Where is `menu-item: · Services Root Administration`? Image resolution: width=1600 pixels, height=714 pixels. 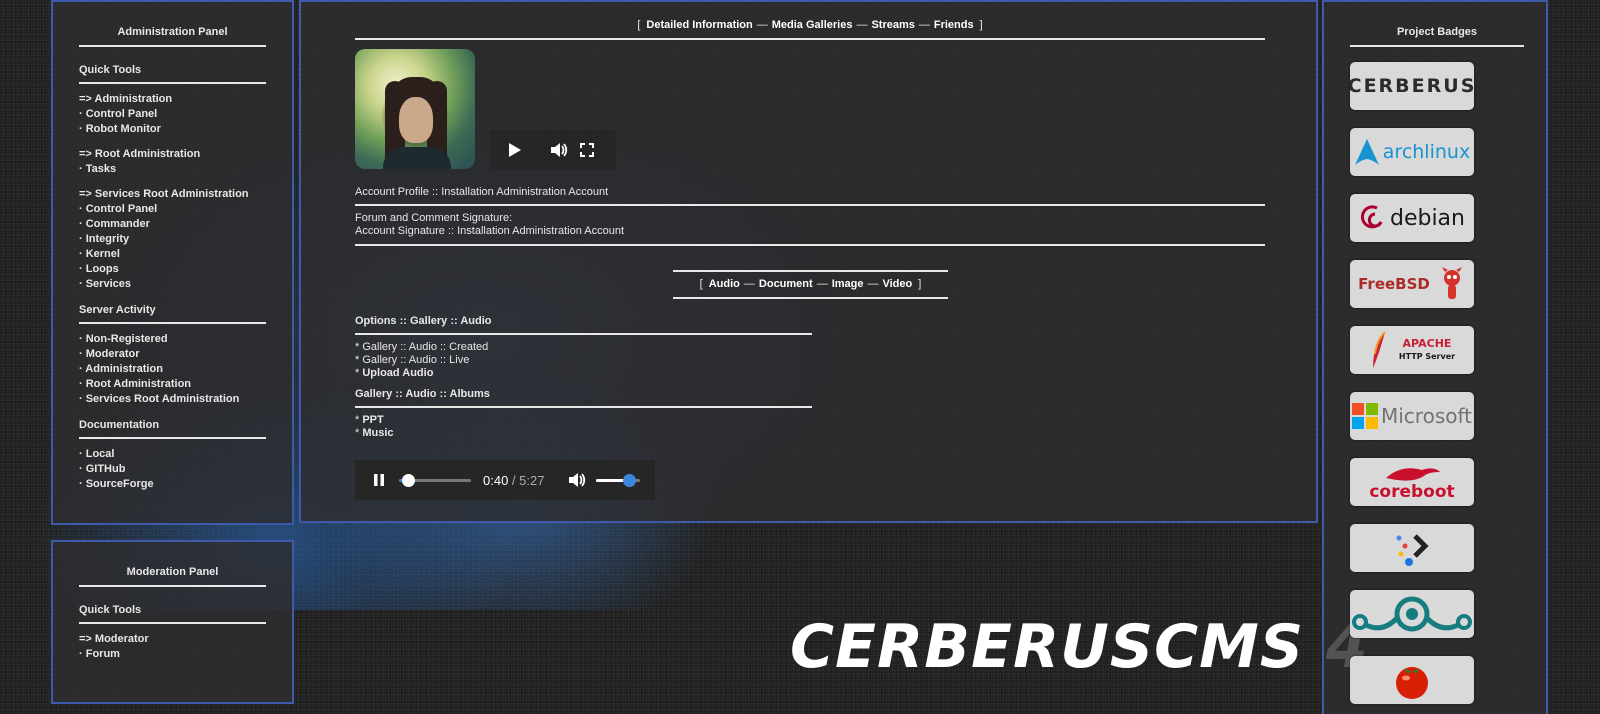 menu-item: · Services Root Administration is located at coordinates (172, 399).